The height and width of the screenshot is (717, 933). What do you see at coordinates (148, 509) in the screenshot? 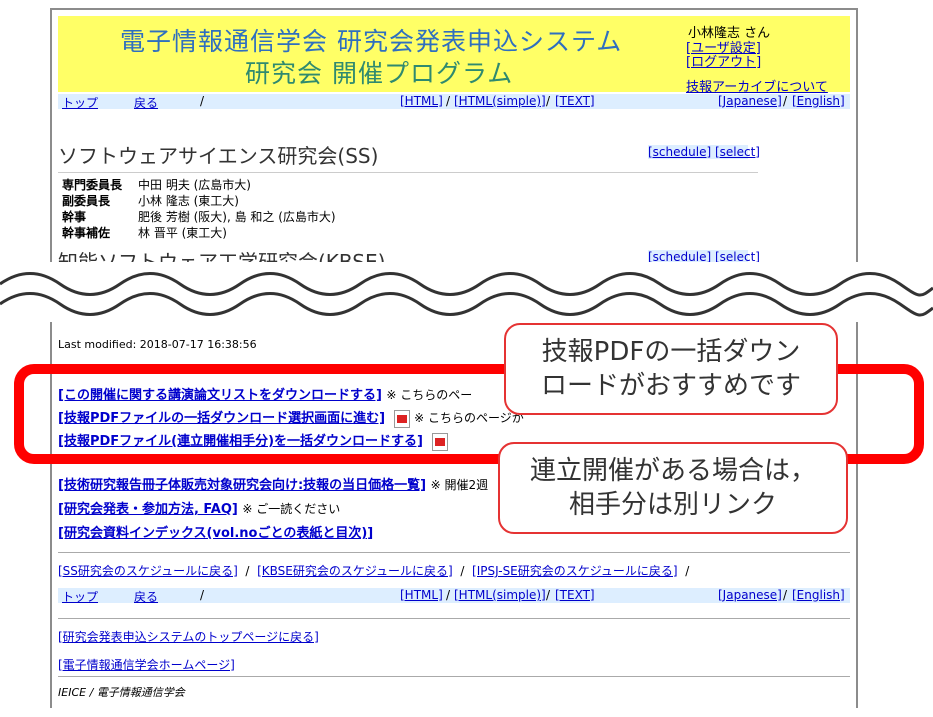
I see `faq-link: [研究会発表・参加方法, FAQ]` at bounding box center [148, 509].